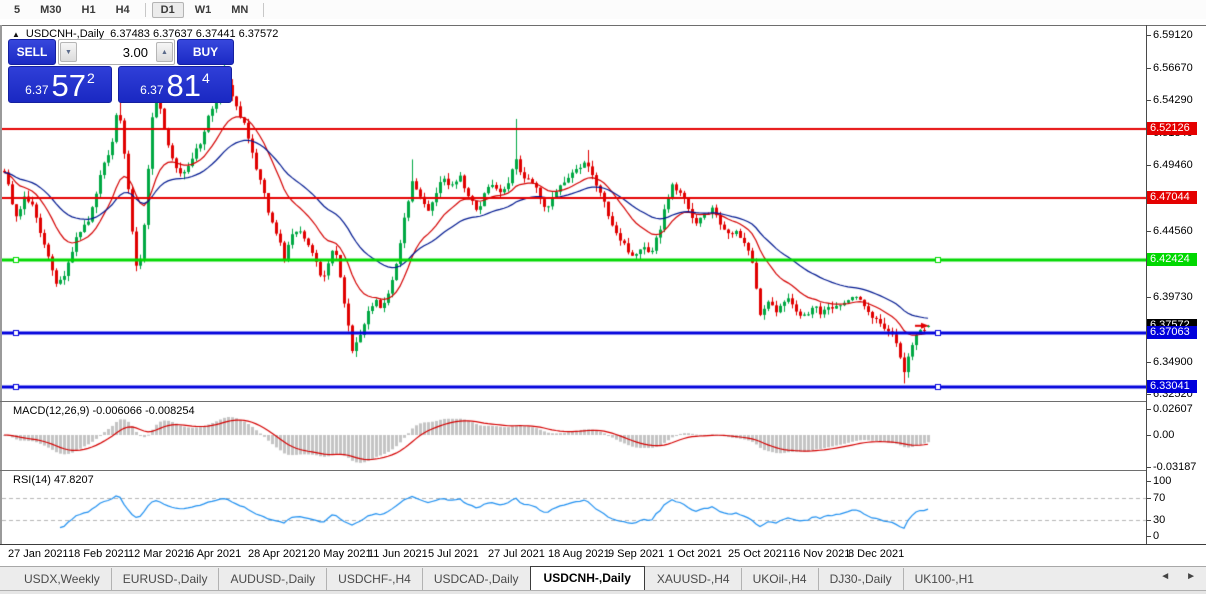  What do you see at coordinates (1170, 231) in the screenshot?
I see `price-tick: 6.44560` at bounding box center [1170, 231].